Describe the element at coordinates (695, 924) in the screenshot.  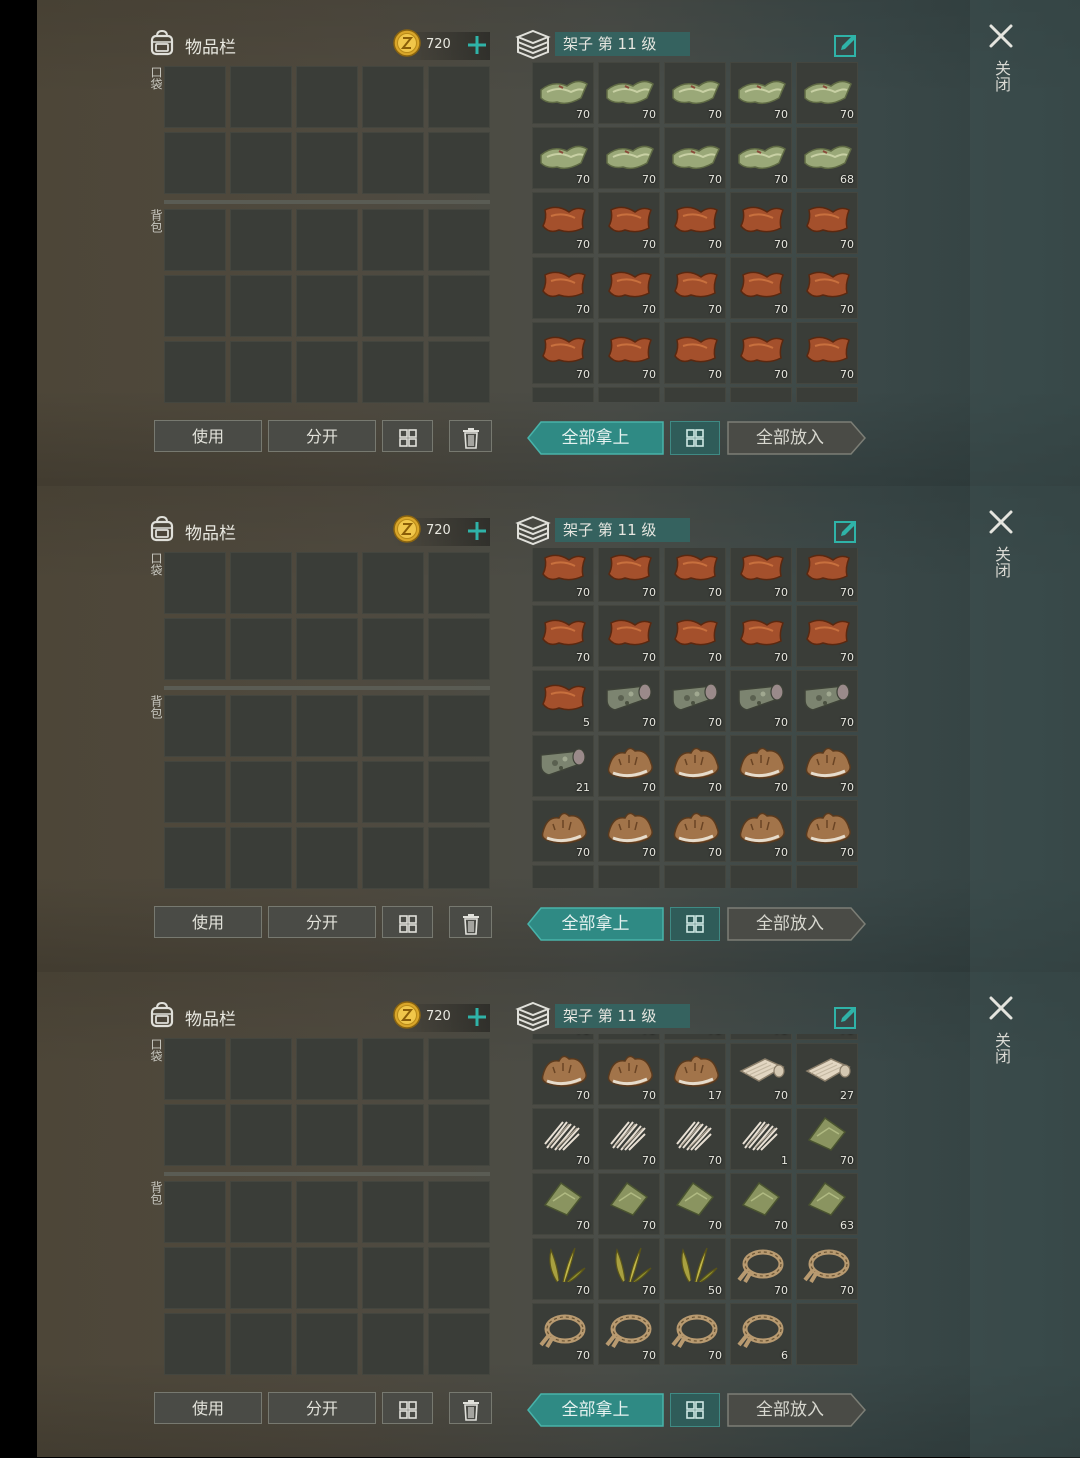
I see `storage-sort-button` at that location.